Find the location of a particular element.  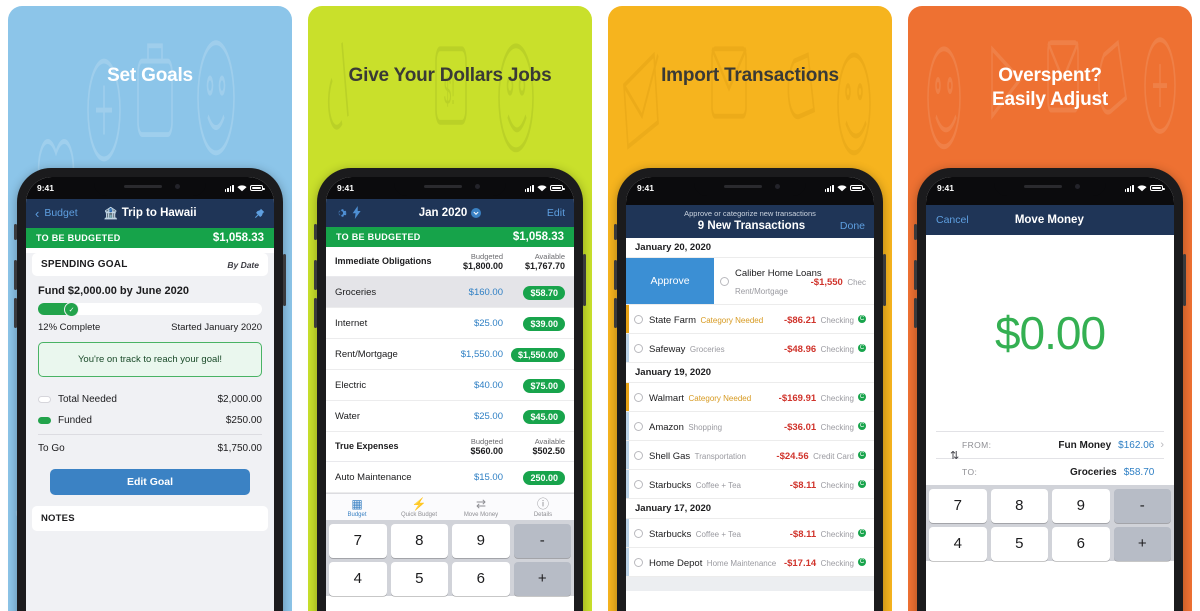

edit-goal-button: Edit Goal is located at coordinates (150, 482).